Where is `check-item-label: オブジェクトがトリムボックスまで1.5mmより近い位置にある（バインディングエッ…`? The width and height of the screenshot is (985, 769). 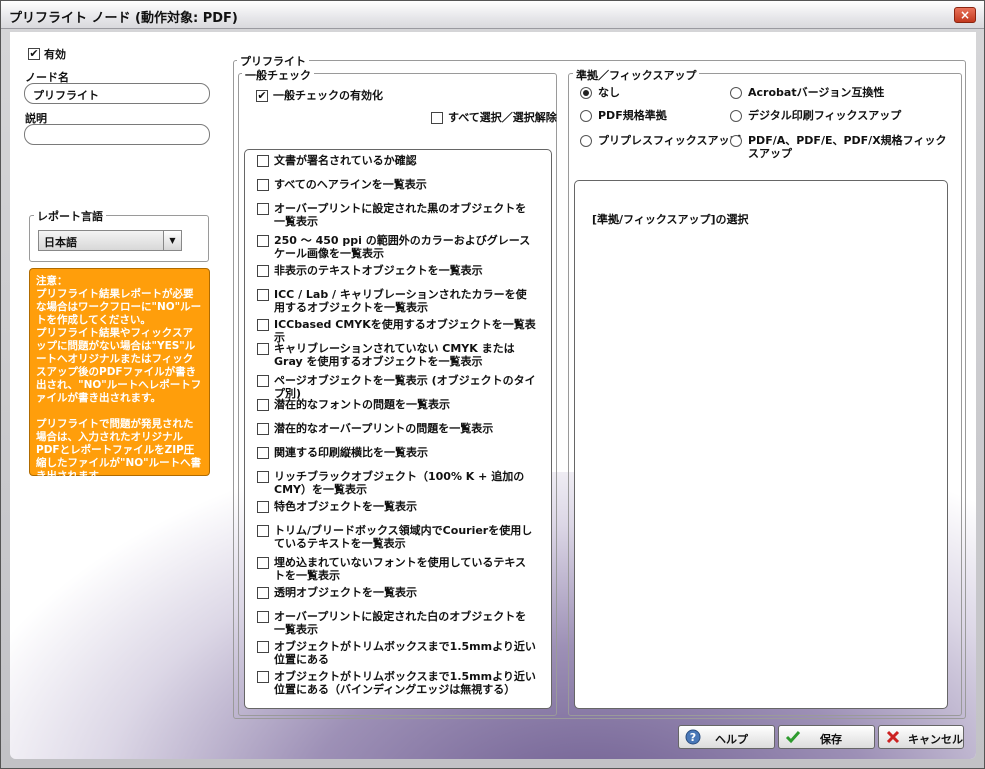
check-item-label: オブジェクトがトリムボックスまで1.5mmより近い位置にある（バインディングエッ… is located at coordinates (405, 683).